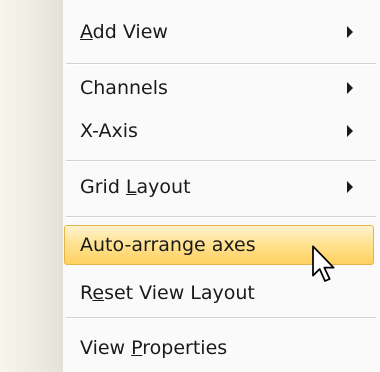  I want to click on menu-item-label: View Properties, so click(154, 348).